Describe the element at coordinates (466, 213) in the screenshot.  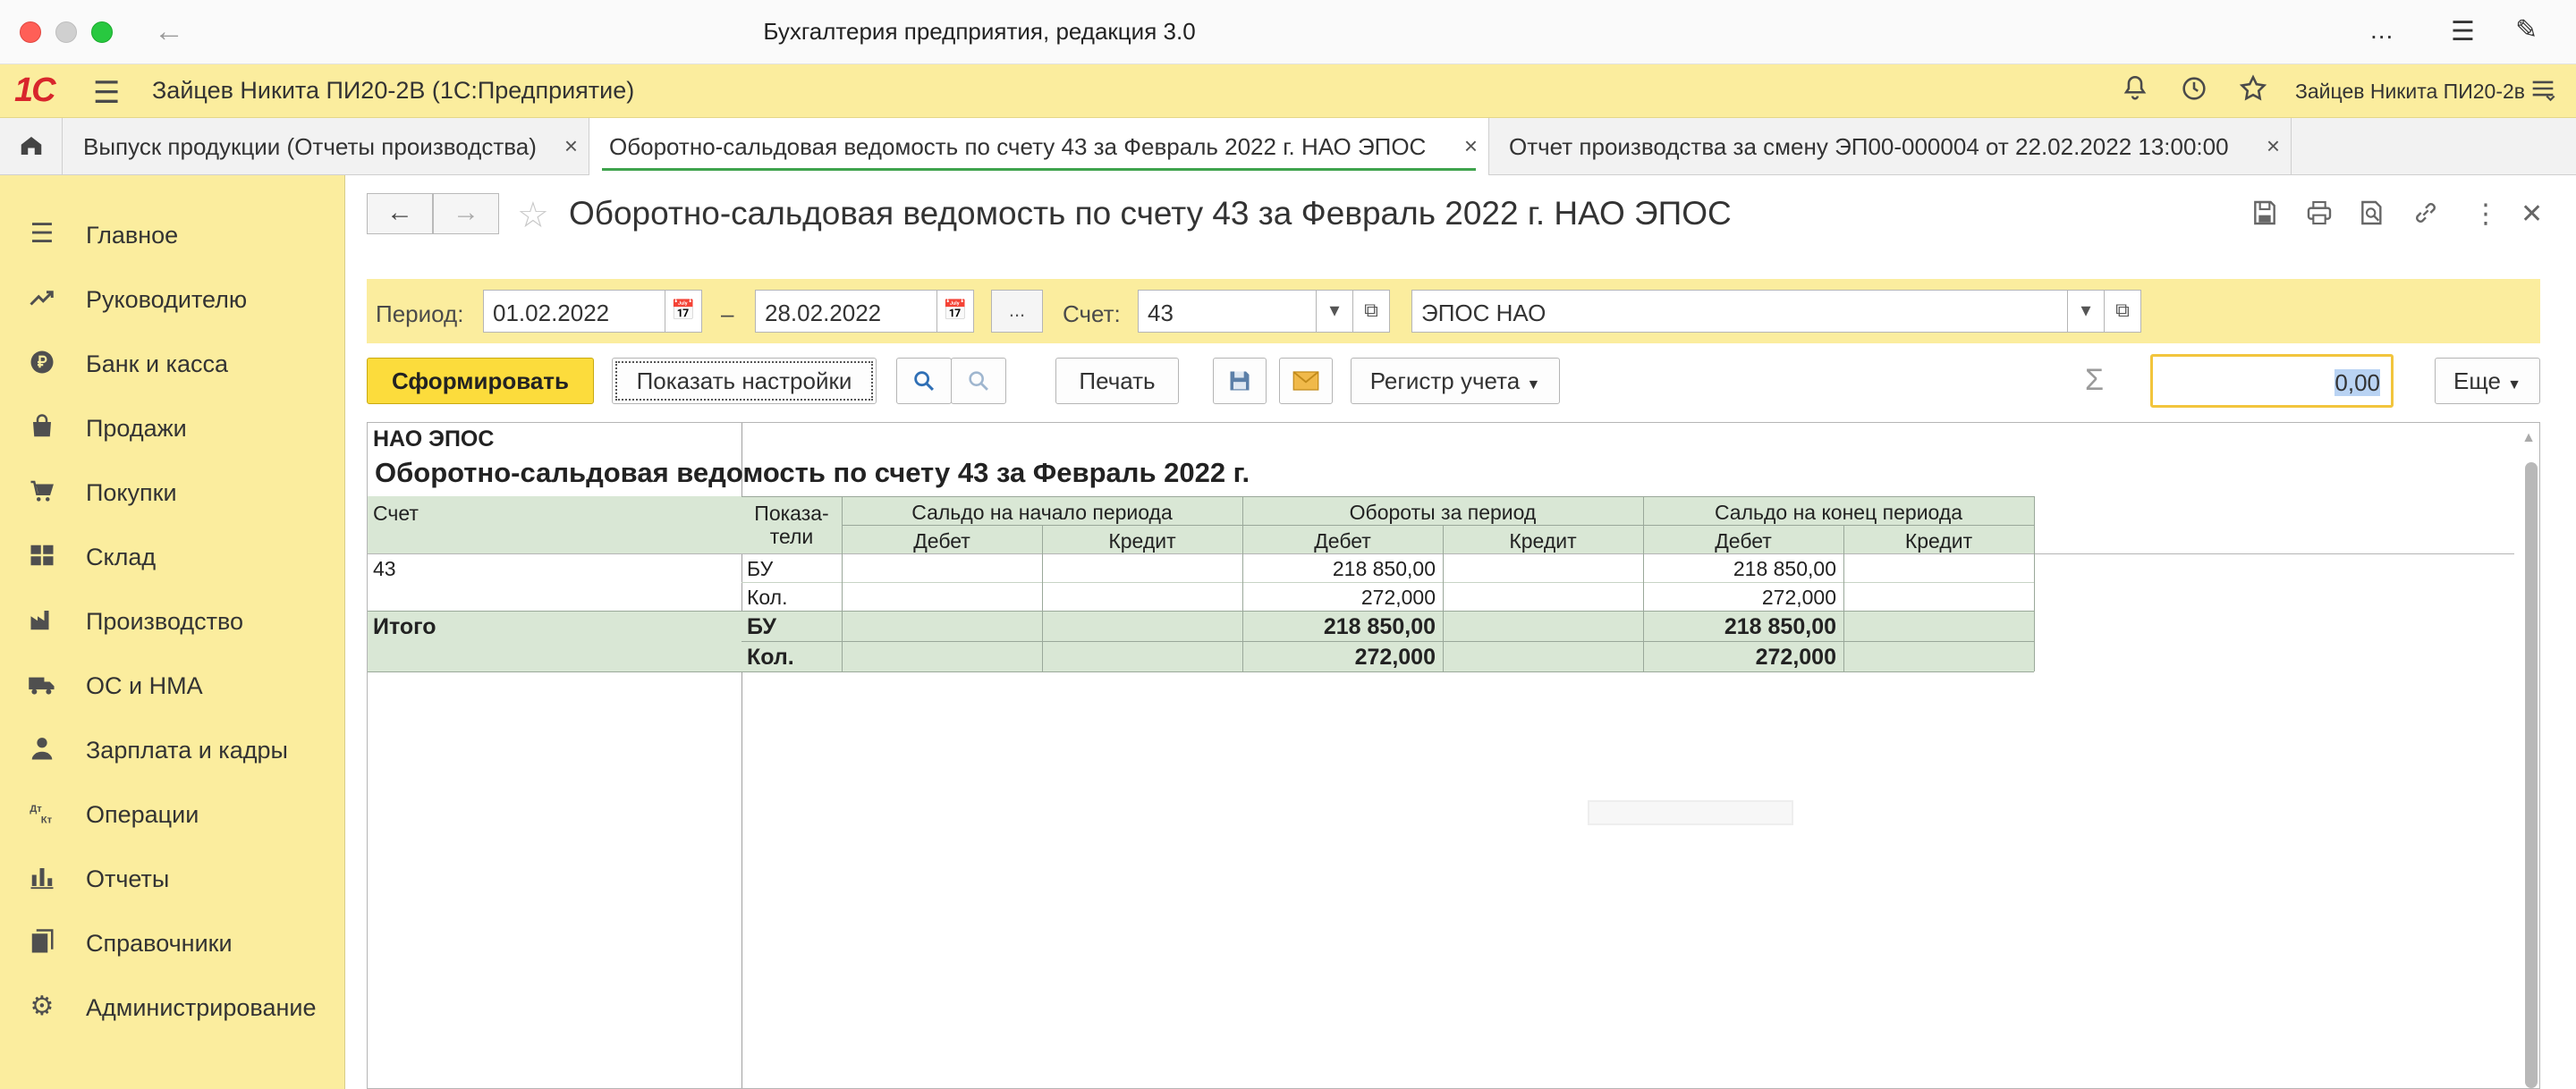
I see `nav-forward-button: →` at that location.